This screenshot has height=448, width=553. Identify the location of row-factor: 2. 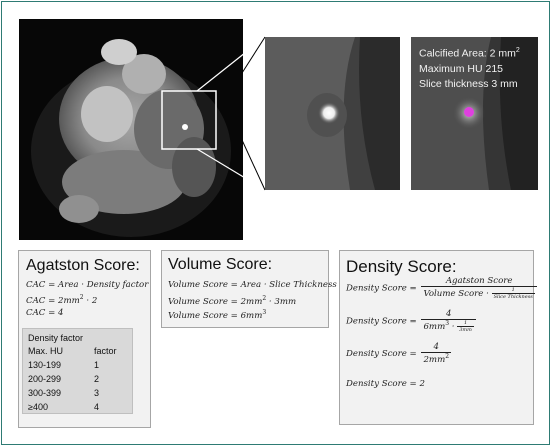
(97, 379).